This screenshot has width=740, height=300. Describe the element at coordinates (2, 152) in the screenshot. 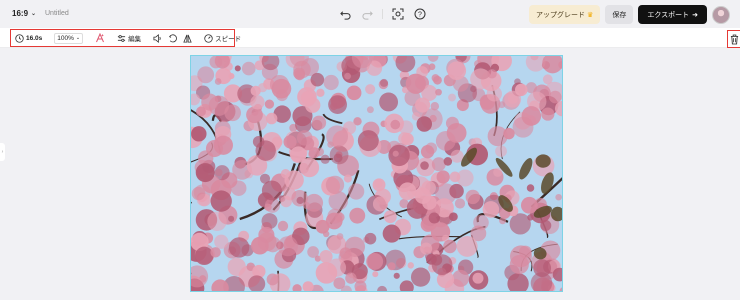

I see `side-panel-handle: ›` at that location.